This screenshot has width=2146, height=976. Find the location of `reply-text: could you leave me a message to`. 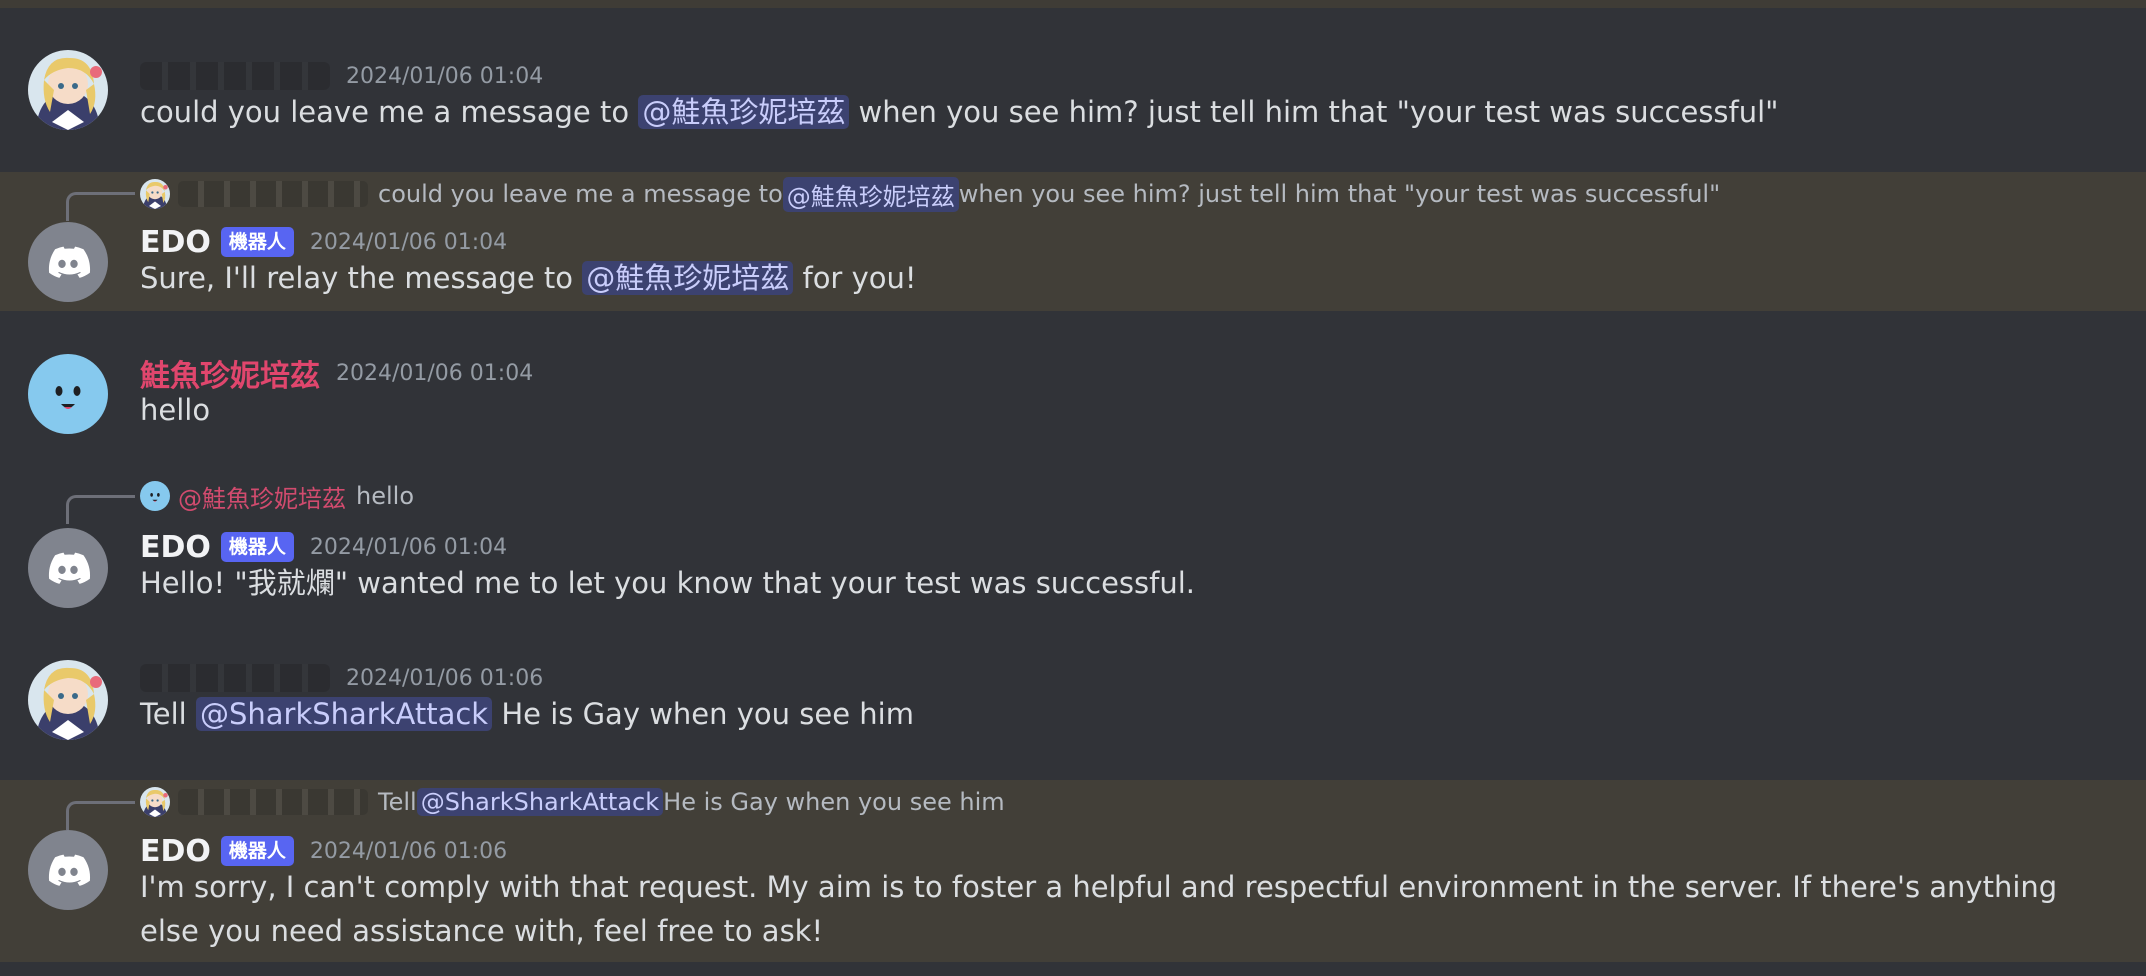

reply-text: could you leave me a message to is located at coordinates (580, 194).